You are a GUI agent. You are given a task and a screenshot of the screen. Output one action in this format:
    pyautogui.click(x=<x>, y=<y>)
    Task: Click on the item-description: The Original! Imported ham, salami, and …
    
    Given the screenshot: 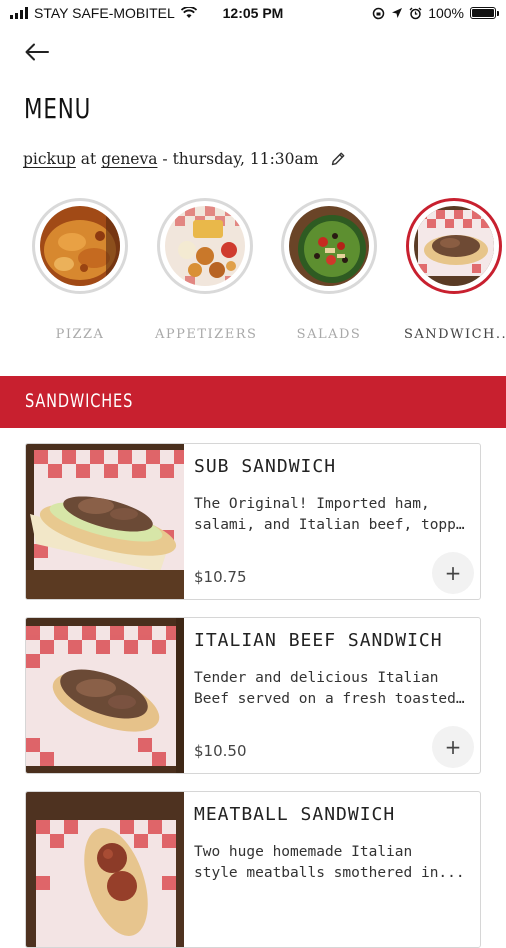 What is the action you would take?
    pyautogui.click(x=333, y=515)
    